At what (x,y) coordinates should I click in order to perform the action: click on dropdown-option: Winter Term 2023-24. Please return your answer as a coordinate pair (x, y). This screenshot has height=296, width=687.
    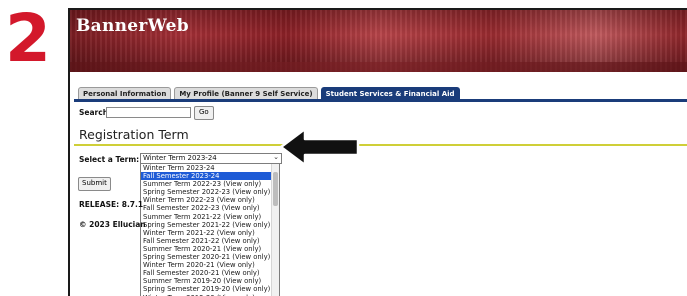
    Looking at the image, I should click on (210, 168).